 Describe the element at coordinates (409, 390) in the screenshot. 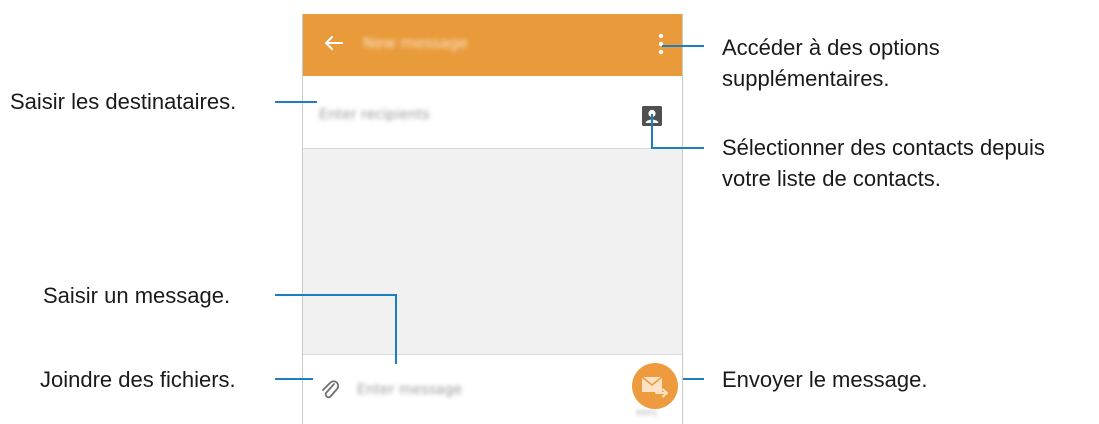

I see `message-input: Enter message` at that location.